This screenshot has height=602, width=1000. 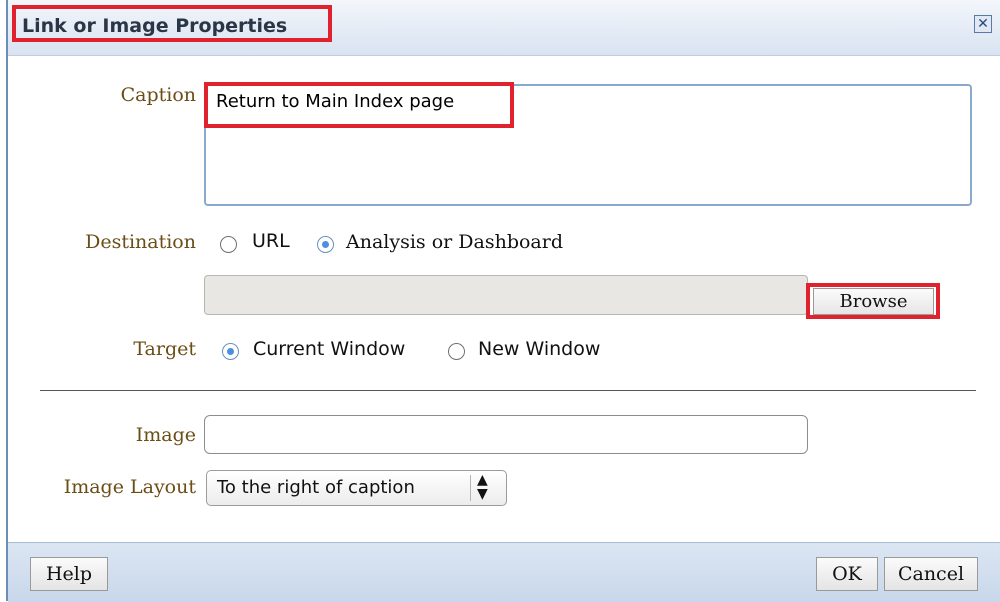 What do you see at coordinates (539, 349) in the screenshot?
I see `target-new-window-label: New Window` at bounding box center [539, 349].